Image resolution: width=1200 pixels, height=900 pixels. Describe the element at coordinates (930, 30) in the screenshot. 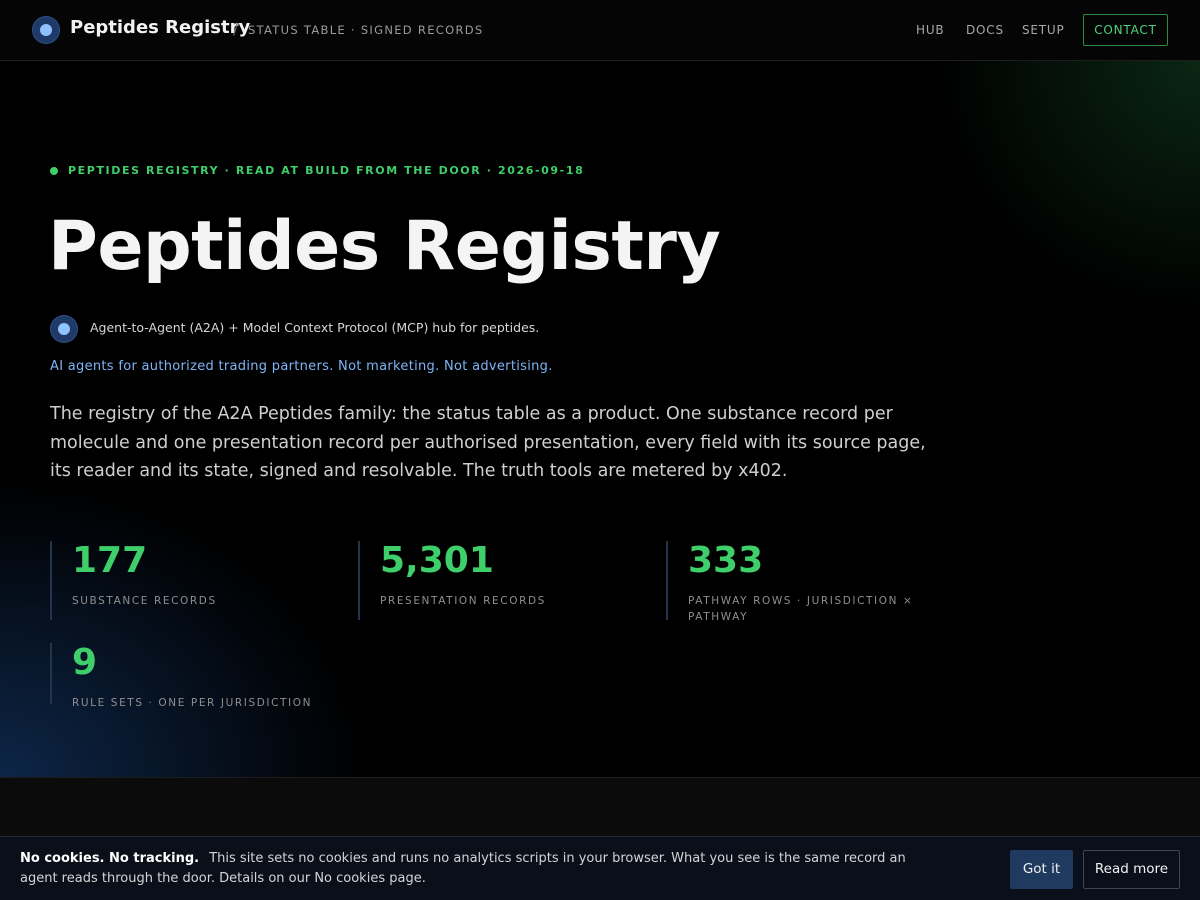

I see `nav-link-hub: HUB` at that location.